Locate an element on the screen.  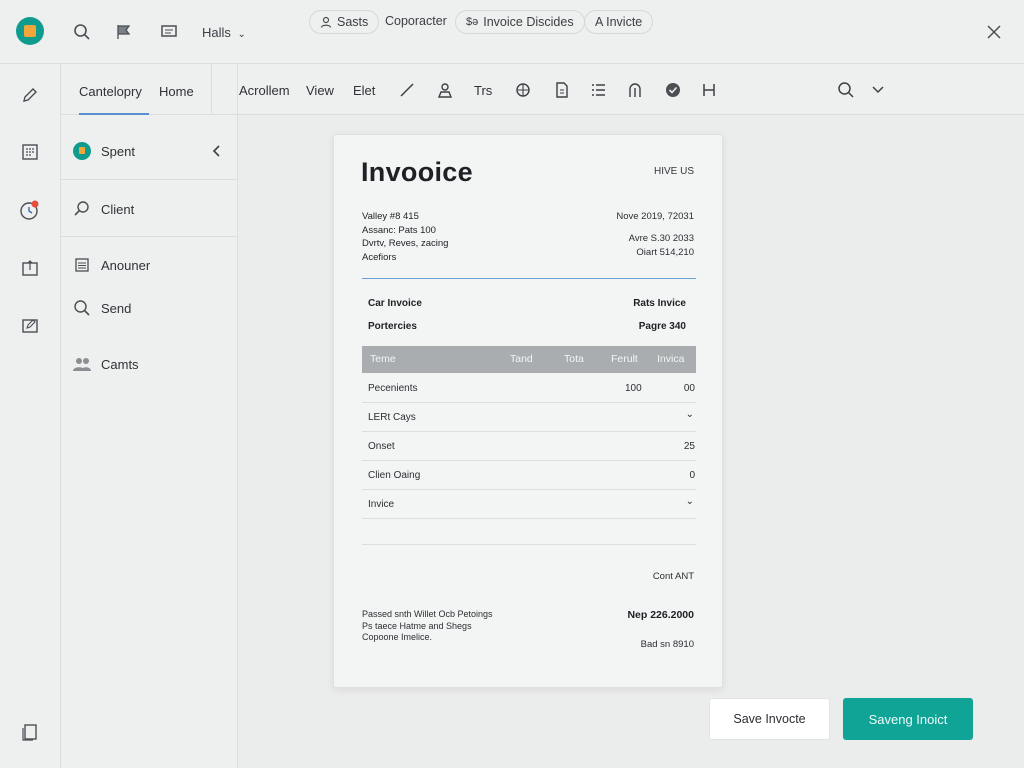
sidebar-item-send: Send is located at coordinates (149, 308).